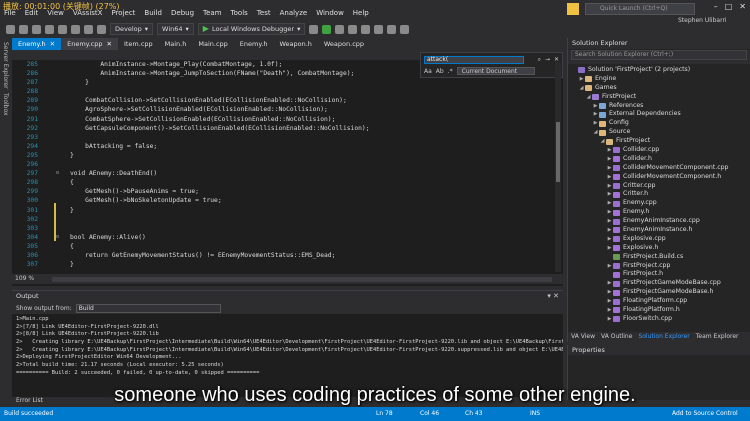 This screenshot has width=750, height=421. What do you see at coordinates (659, 186) in the screenshot?
I see `tree-item: ▶ Critter.cpp` at bounding box center [659, 186].